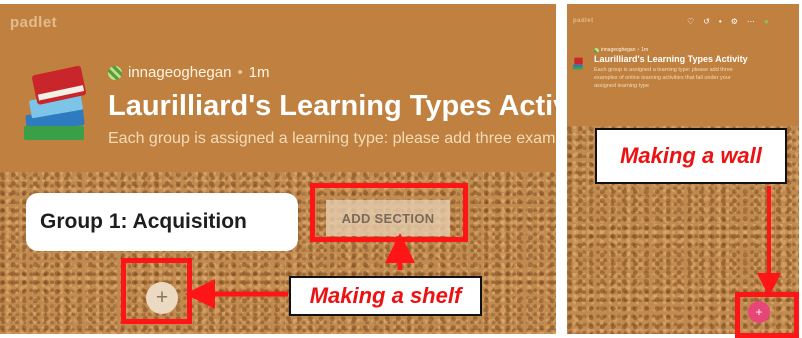 The image size is (802, 338). I want to click on section-title: Group 1: Acquisition, so click(143, 222).